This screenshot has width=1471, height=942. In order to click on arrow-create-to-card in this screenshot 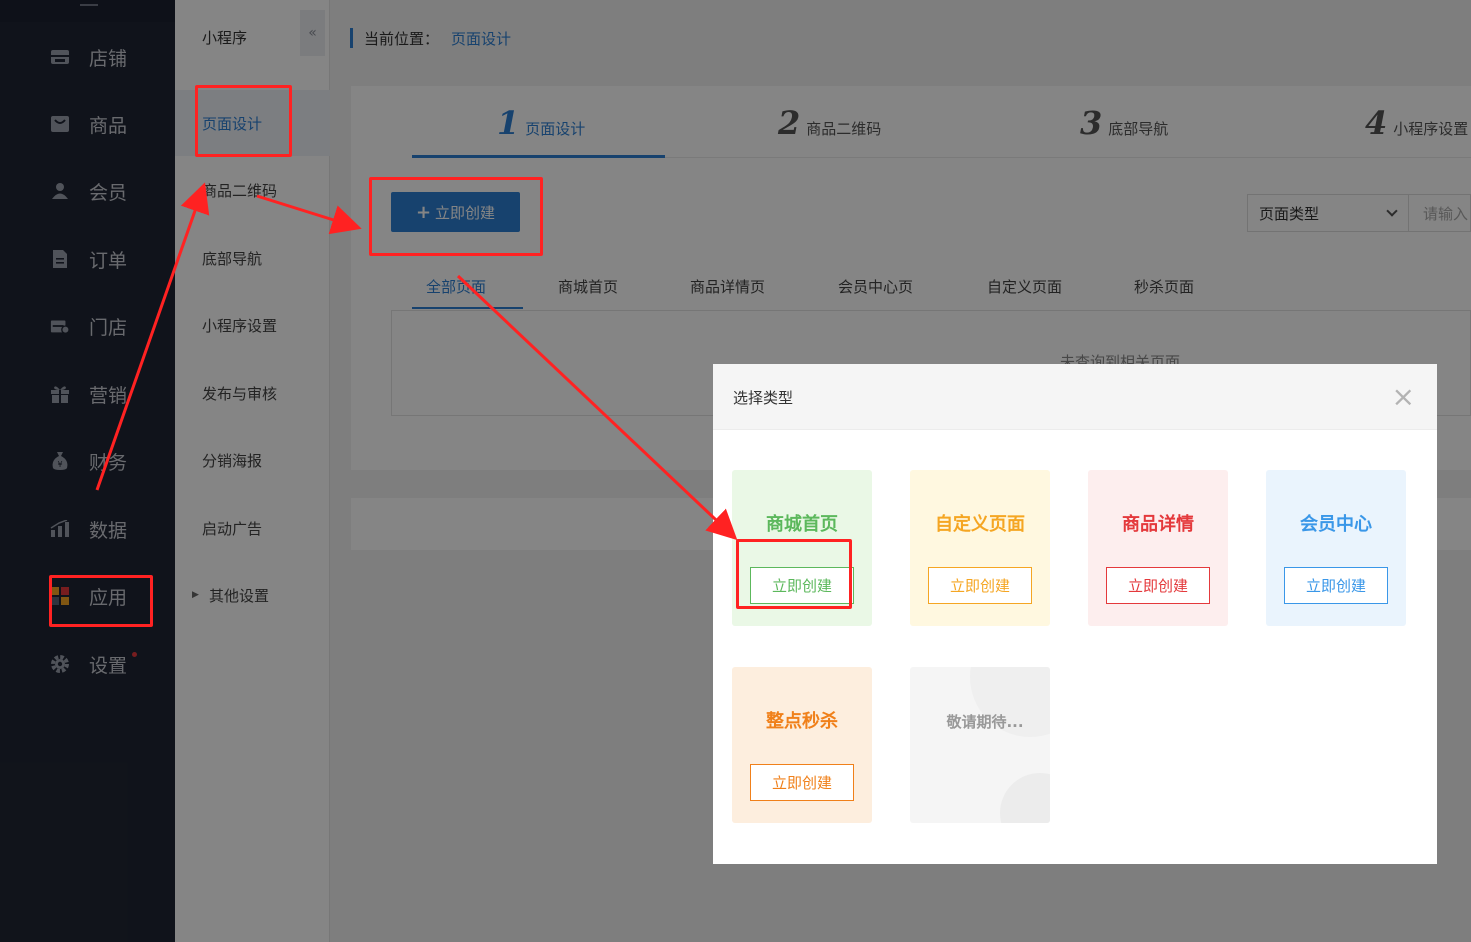, I will do `click(597, 407)`.